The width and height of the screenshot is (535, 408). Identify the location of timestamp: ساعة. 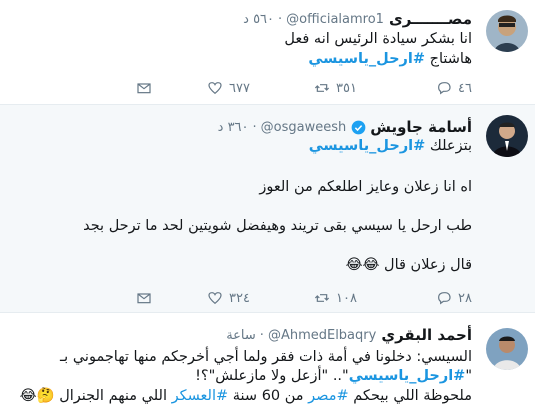
(241, 335).